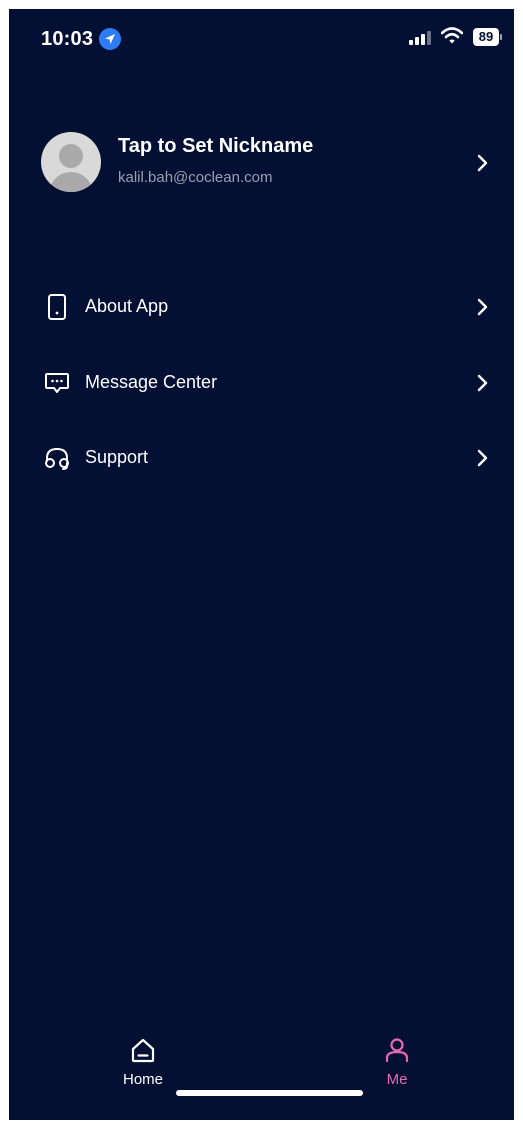 Image resolution: width=523 pixels, height=1129 pixels. I want to click on menu-item-message-center: Message Center, so click(261, 383).